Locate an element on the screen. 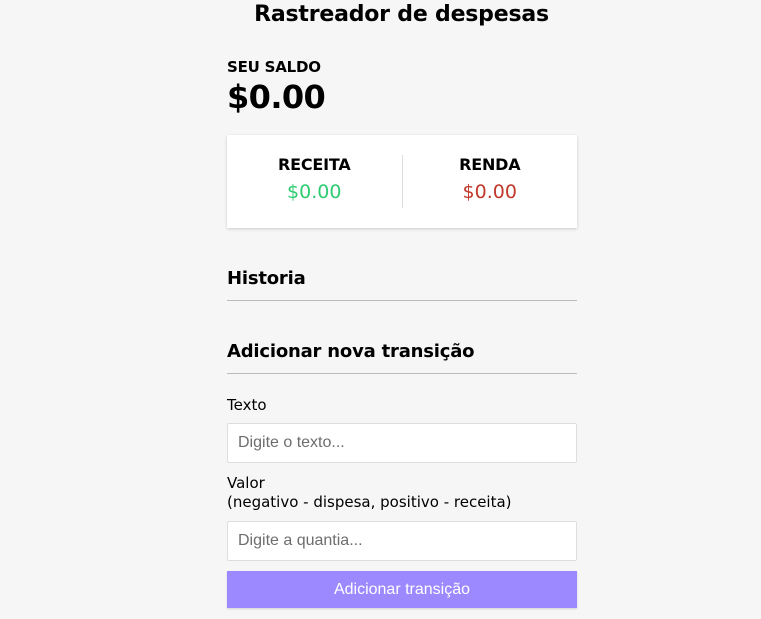 Image resolution: width=761 pixels, height=619 pixels. amount-input is located at coordinates (402, 541).